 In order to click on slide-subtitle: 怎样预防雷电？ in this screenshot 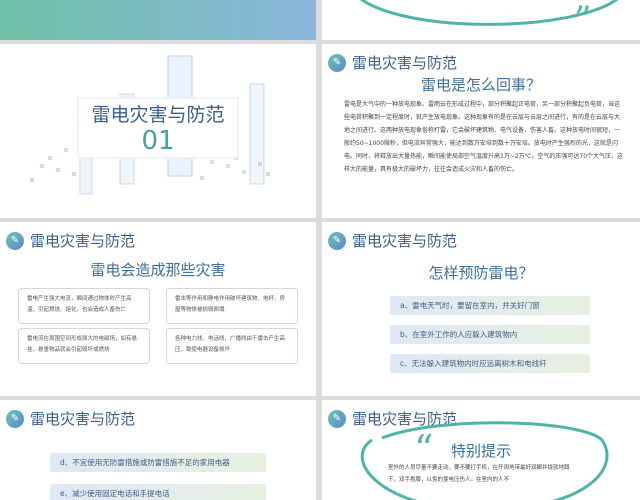, I will do `click(481, 273)`.